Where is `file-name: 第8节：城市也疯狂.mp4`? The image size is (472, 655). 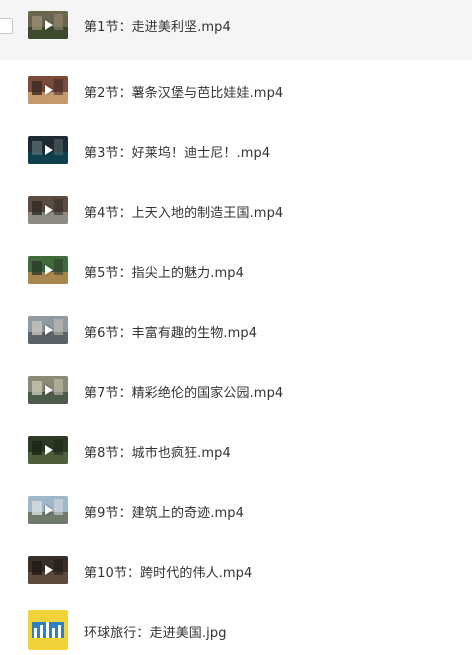 file-name: 第8节：城市也疯狂.mp4 is located at coordinates (157, 451).